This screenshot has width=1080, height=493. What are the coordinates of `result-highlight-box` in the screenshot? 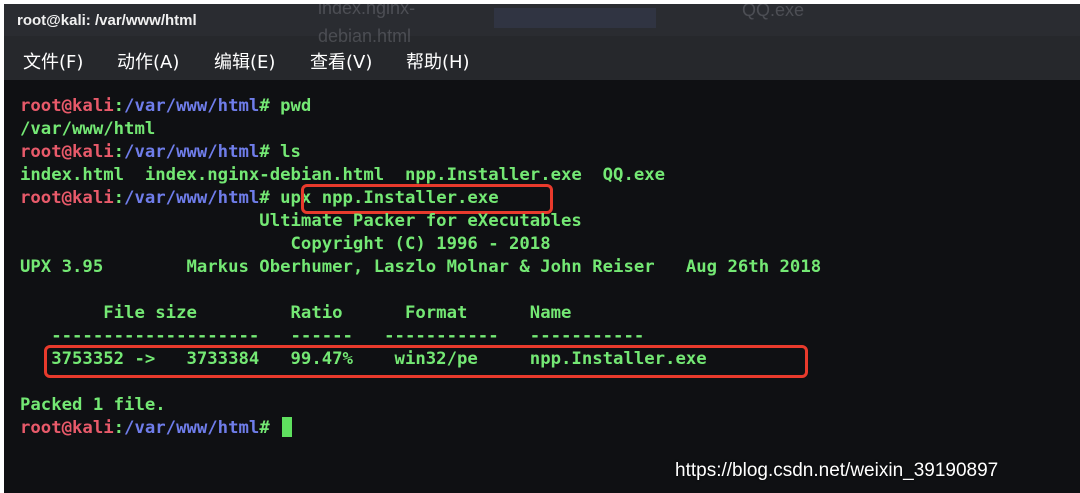 It's located at (426, 361).